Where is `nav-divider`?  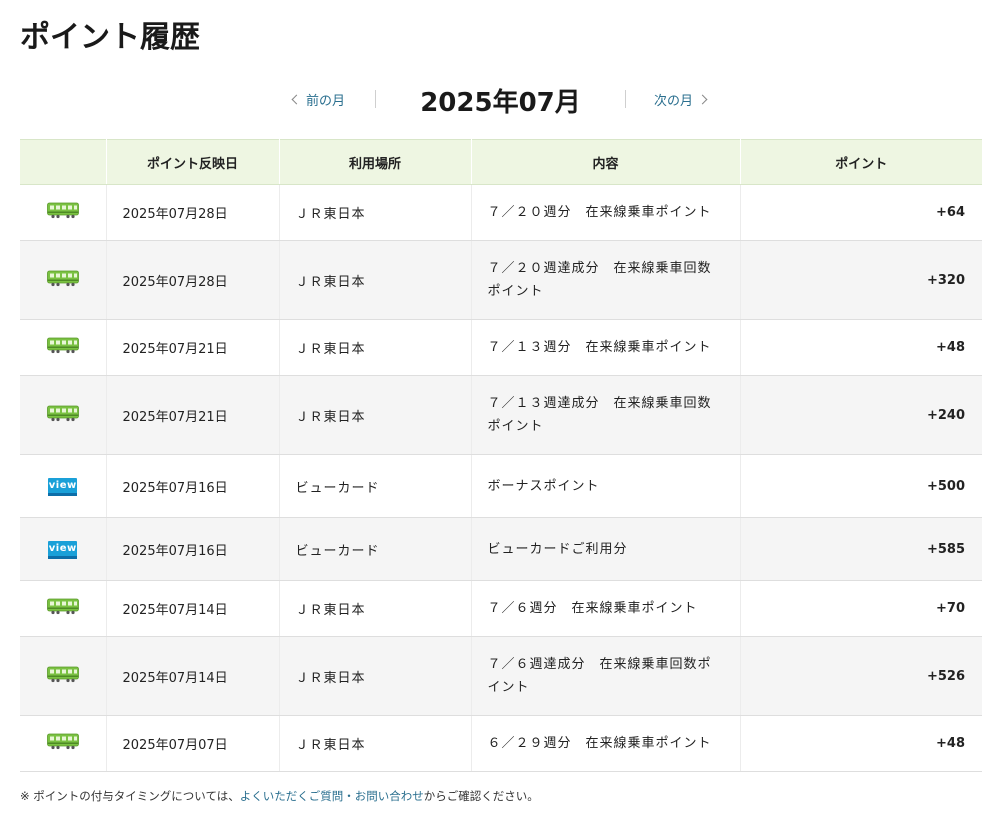
nav-divider is located at coordinates (625, 99).